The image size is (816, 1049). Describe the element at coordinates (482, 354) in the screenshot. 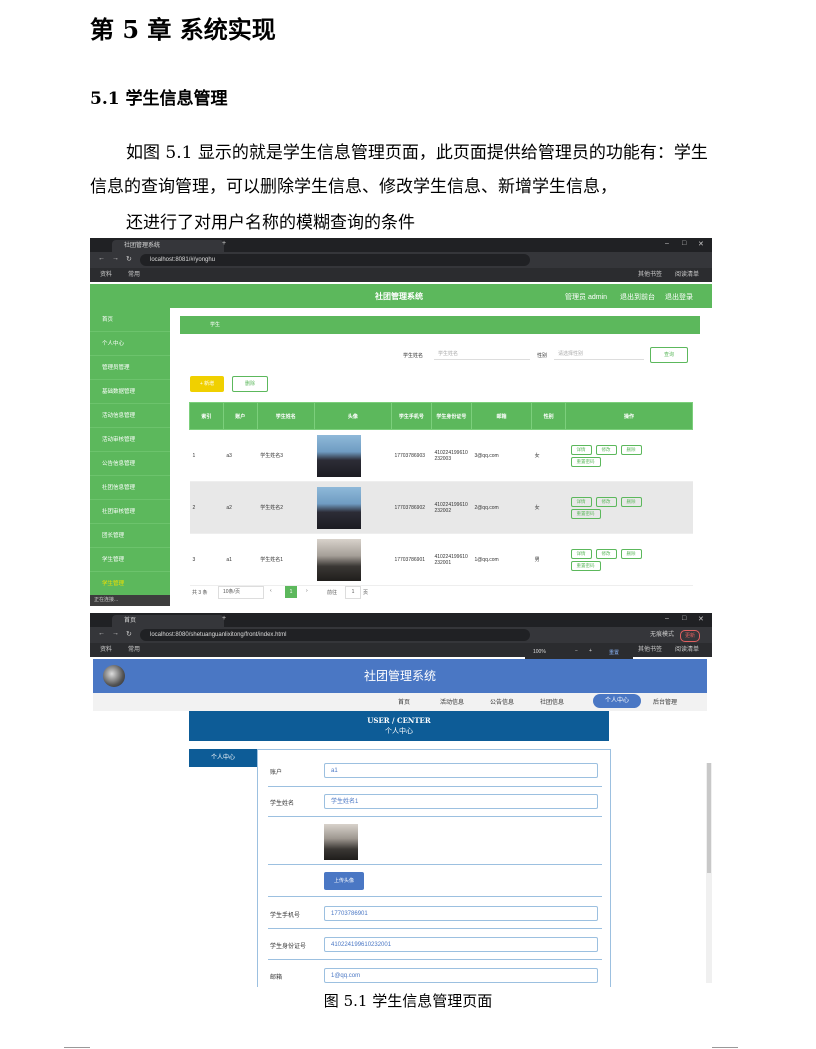

I see `search-input-name: 学生姓名` at that location.